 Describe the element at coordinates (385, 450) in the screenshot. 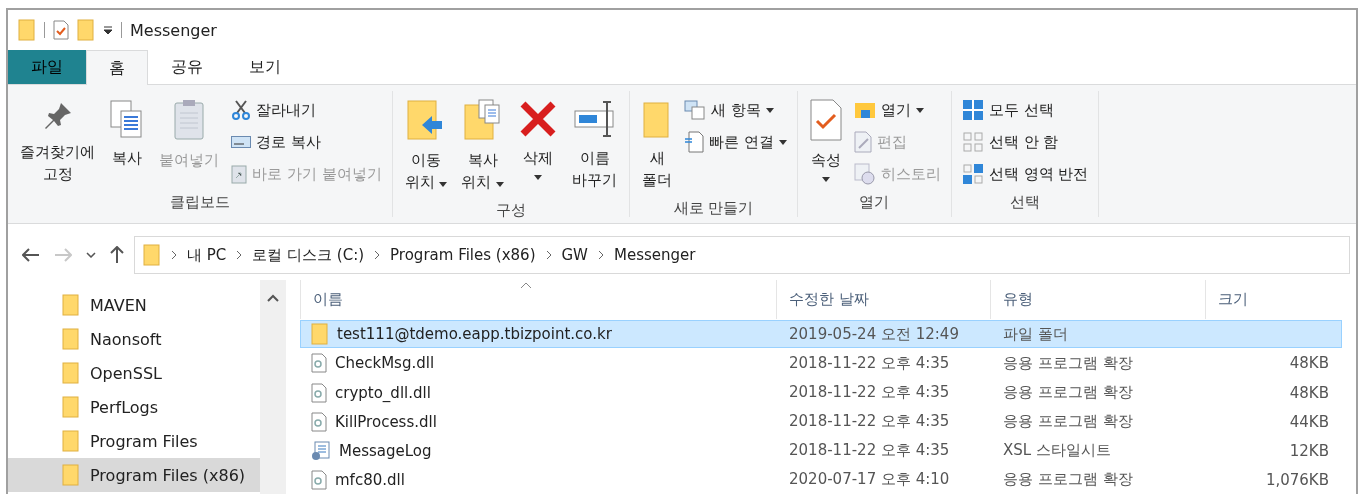

I see `file-name: MessageLog` at that location.